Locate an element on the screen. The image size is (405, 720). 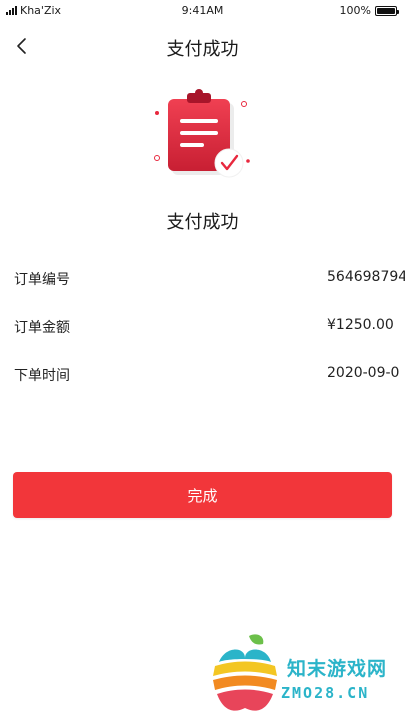
order-time-label: 下单时间 is located at coordinates (42, 376).